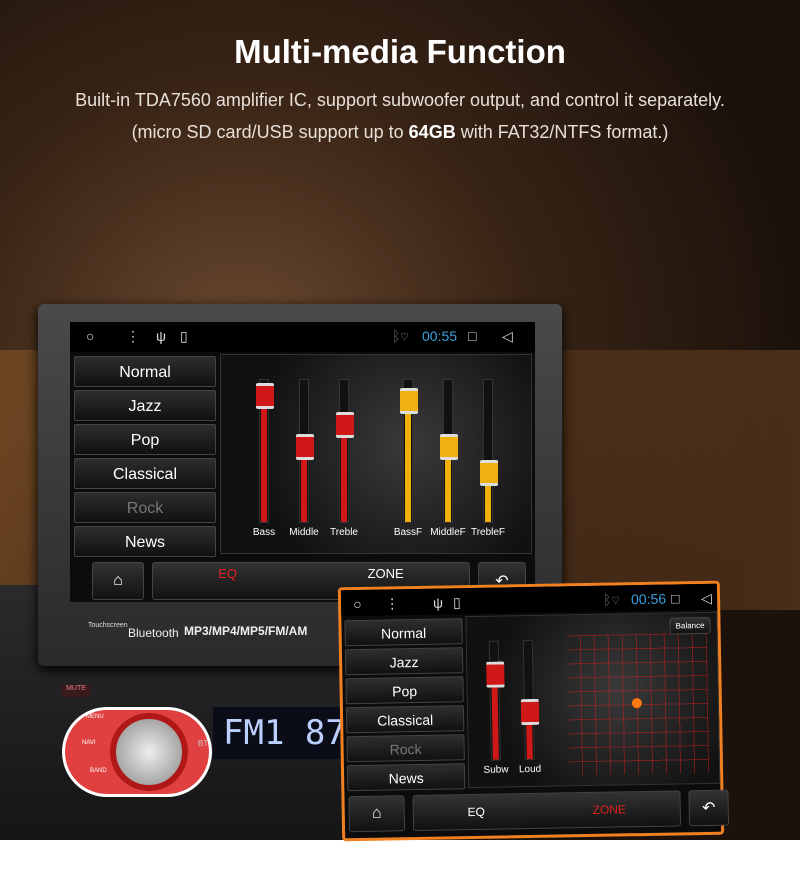 The width and height of the screenshot is (800, 875). Describe the element at coordinates (400, 51) in the screenshot. I see `page-title: Multi-media Function` at that location.